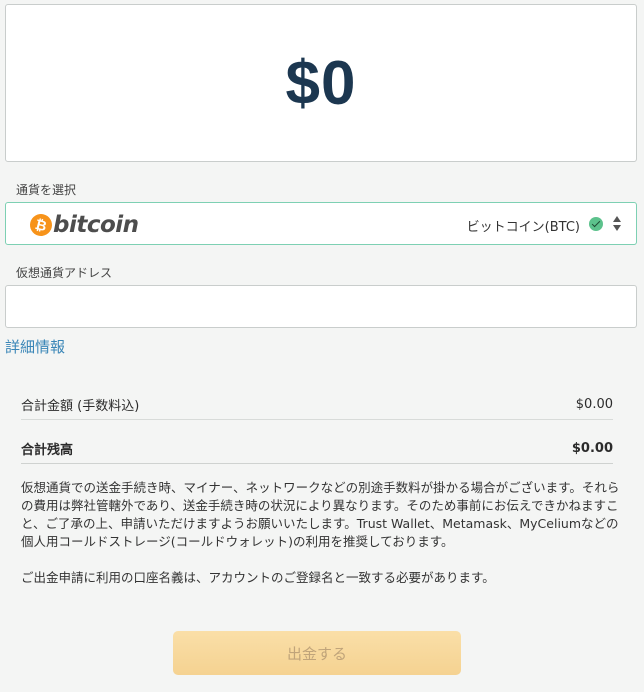 This screenshot has height=692, width=644. I want to click on total-amount-label: 合計金額 (手数料込), so click(80, 406).